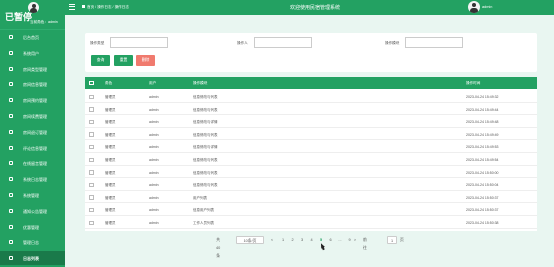 The height and width of the screenshot is (267, 554). Describe the element at coordinates (100, 60) in the screenshot. I see `search-button: 查询` at that location.